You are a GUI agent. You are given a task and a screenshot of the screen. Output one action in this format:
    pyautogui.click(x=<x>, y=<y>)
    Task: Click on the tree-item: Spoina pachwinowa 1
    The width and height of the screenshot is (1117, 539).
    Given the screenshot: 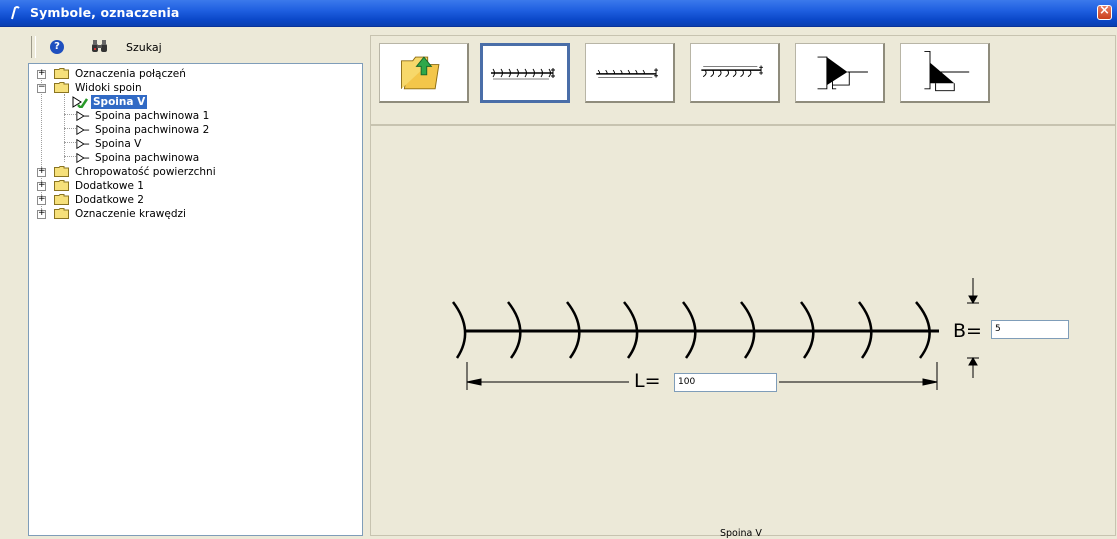 What is the action you would take?
    pyautogui.click(x=194, y=116)
    